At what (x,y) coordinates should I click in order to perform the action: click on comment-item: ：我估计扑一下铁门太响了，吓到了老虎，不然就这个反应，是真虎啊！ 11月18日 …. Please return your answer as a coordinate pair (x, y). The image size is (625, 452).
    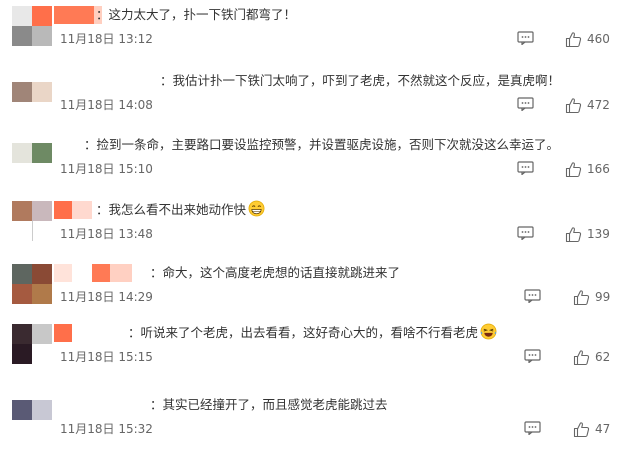
    Looking at the image, I should click on (312, 97).